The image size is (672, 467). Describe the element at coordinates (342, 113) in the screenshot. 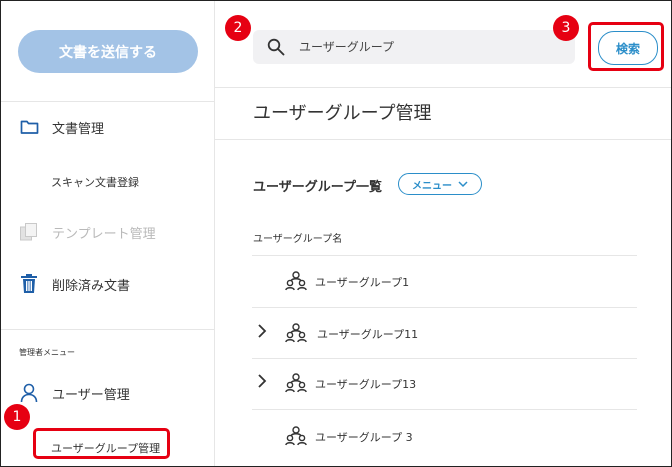

I see `page-title: ユーザーグループ管理` at that location.